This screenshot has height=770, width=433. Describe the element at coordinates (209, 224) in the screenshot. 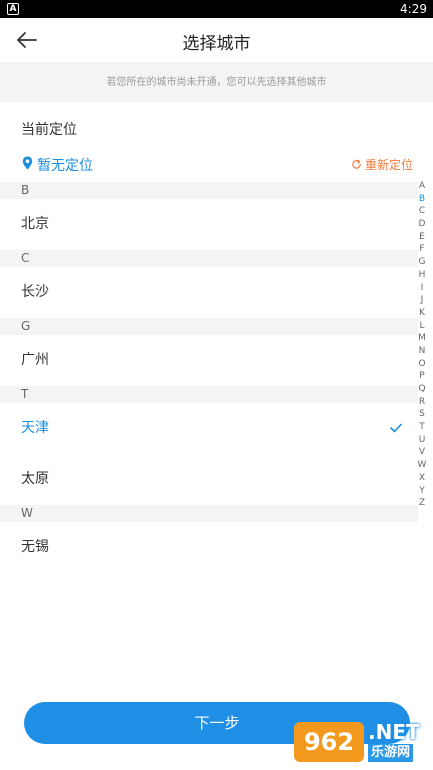

I see `city-item-beijing: 北京` at that location.